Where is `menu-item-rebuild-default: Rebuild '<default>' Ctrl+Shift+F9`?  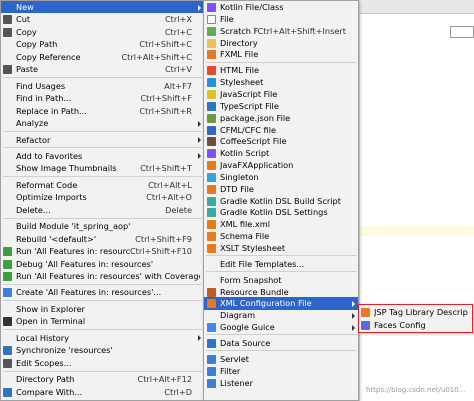
menu-item-rebuild-default: Rebuild '<default>' Ctrl+Shift+F9 is located at coordinates (102, 239).